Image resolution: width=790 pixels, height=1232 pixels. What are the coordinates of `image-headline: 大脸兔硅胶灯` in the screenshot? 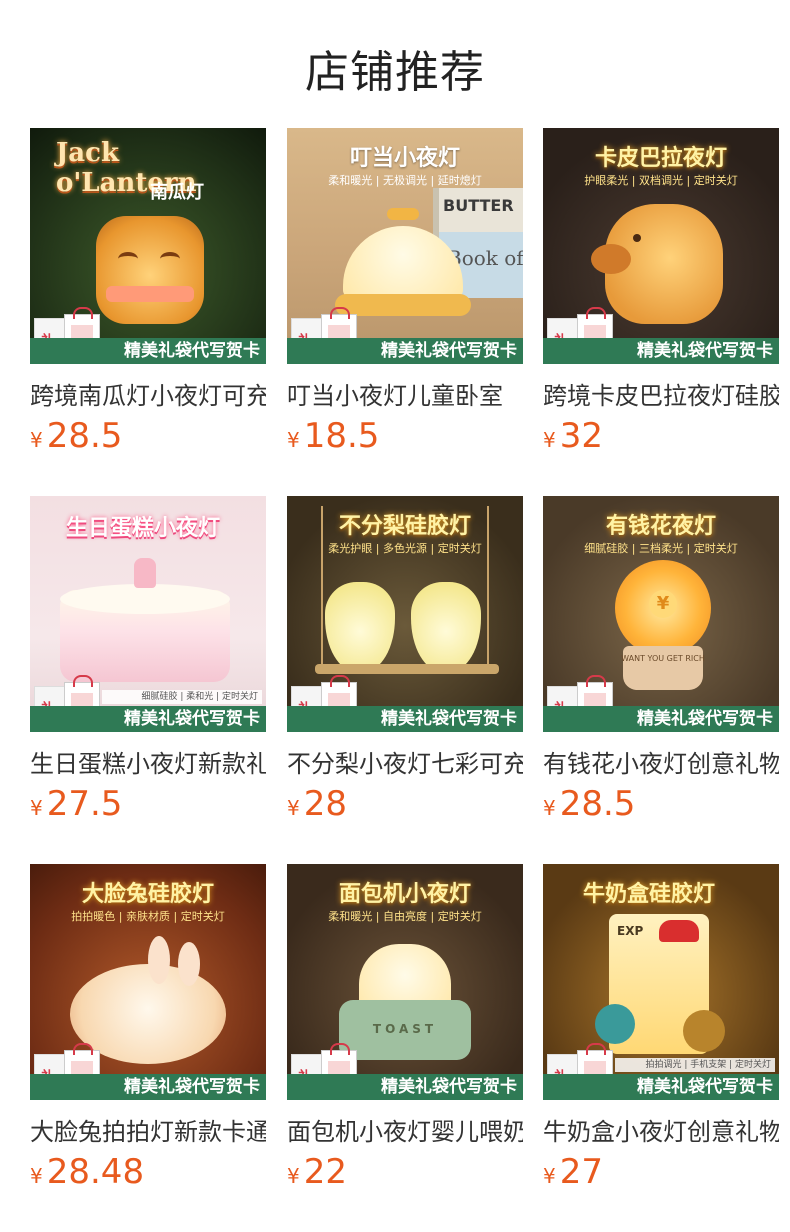 It's located at (147, 894).